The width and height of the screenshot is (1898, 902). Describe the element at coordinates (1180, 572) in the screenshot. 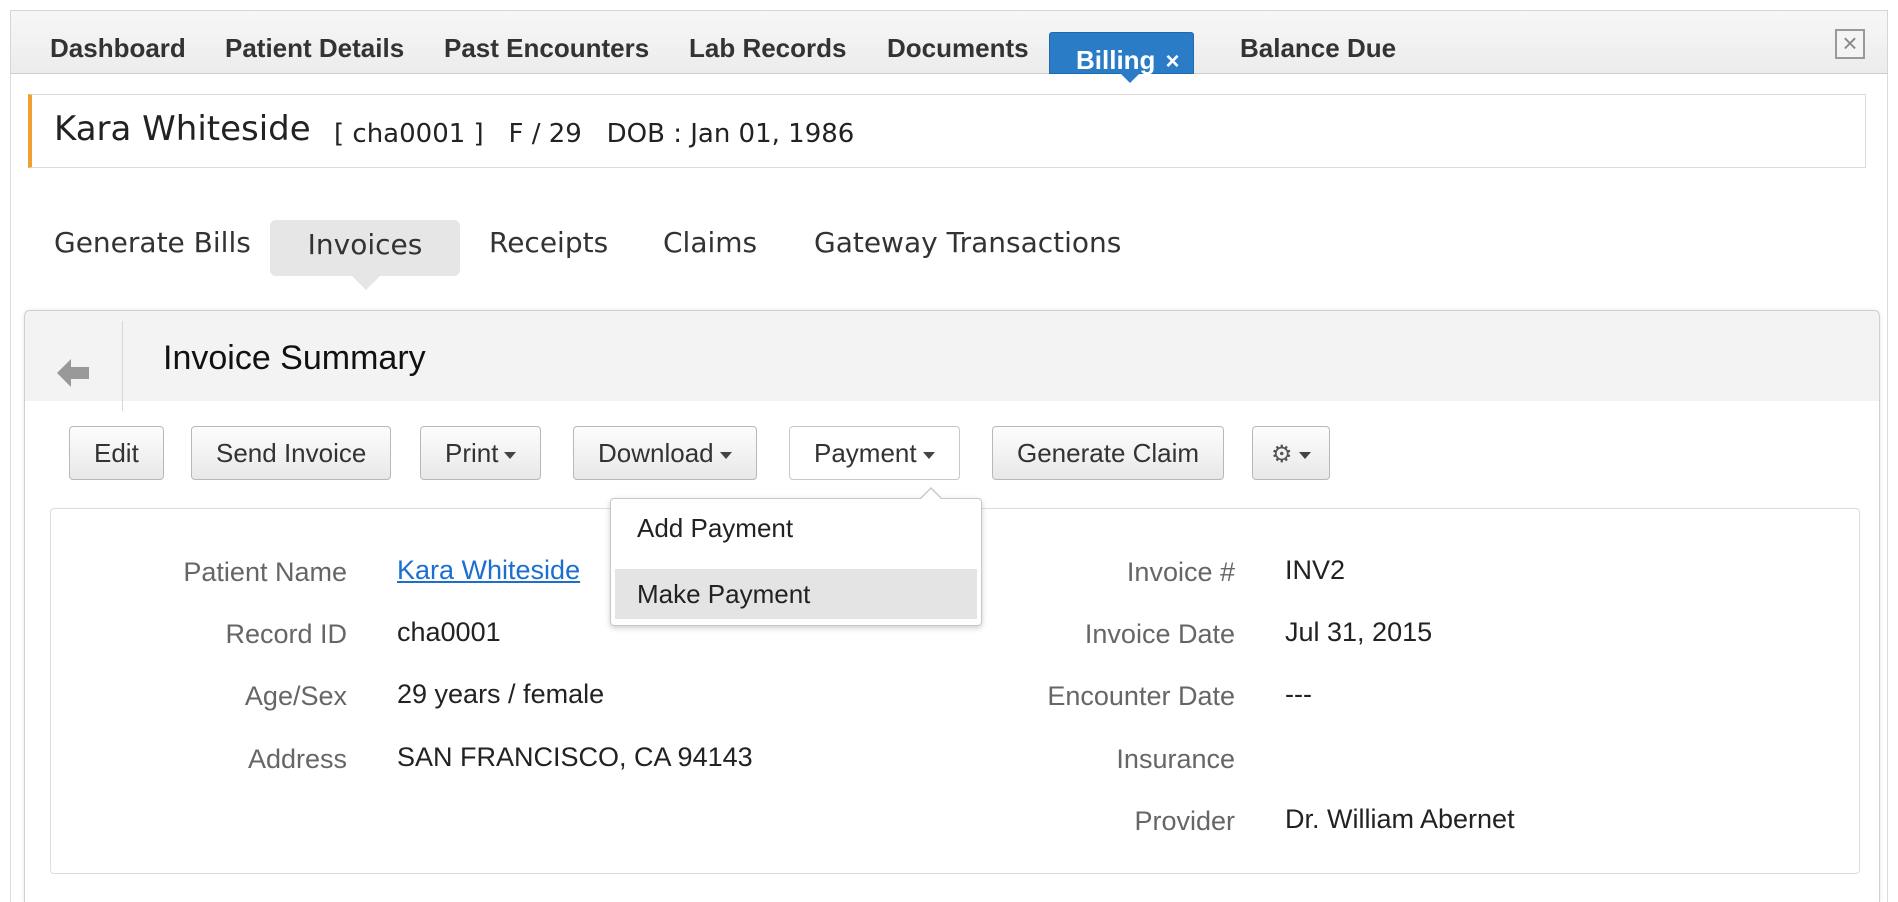

I see `detail-label: Invoice #` at that location.